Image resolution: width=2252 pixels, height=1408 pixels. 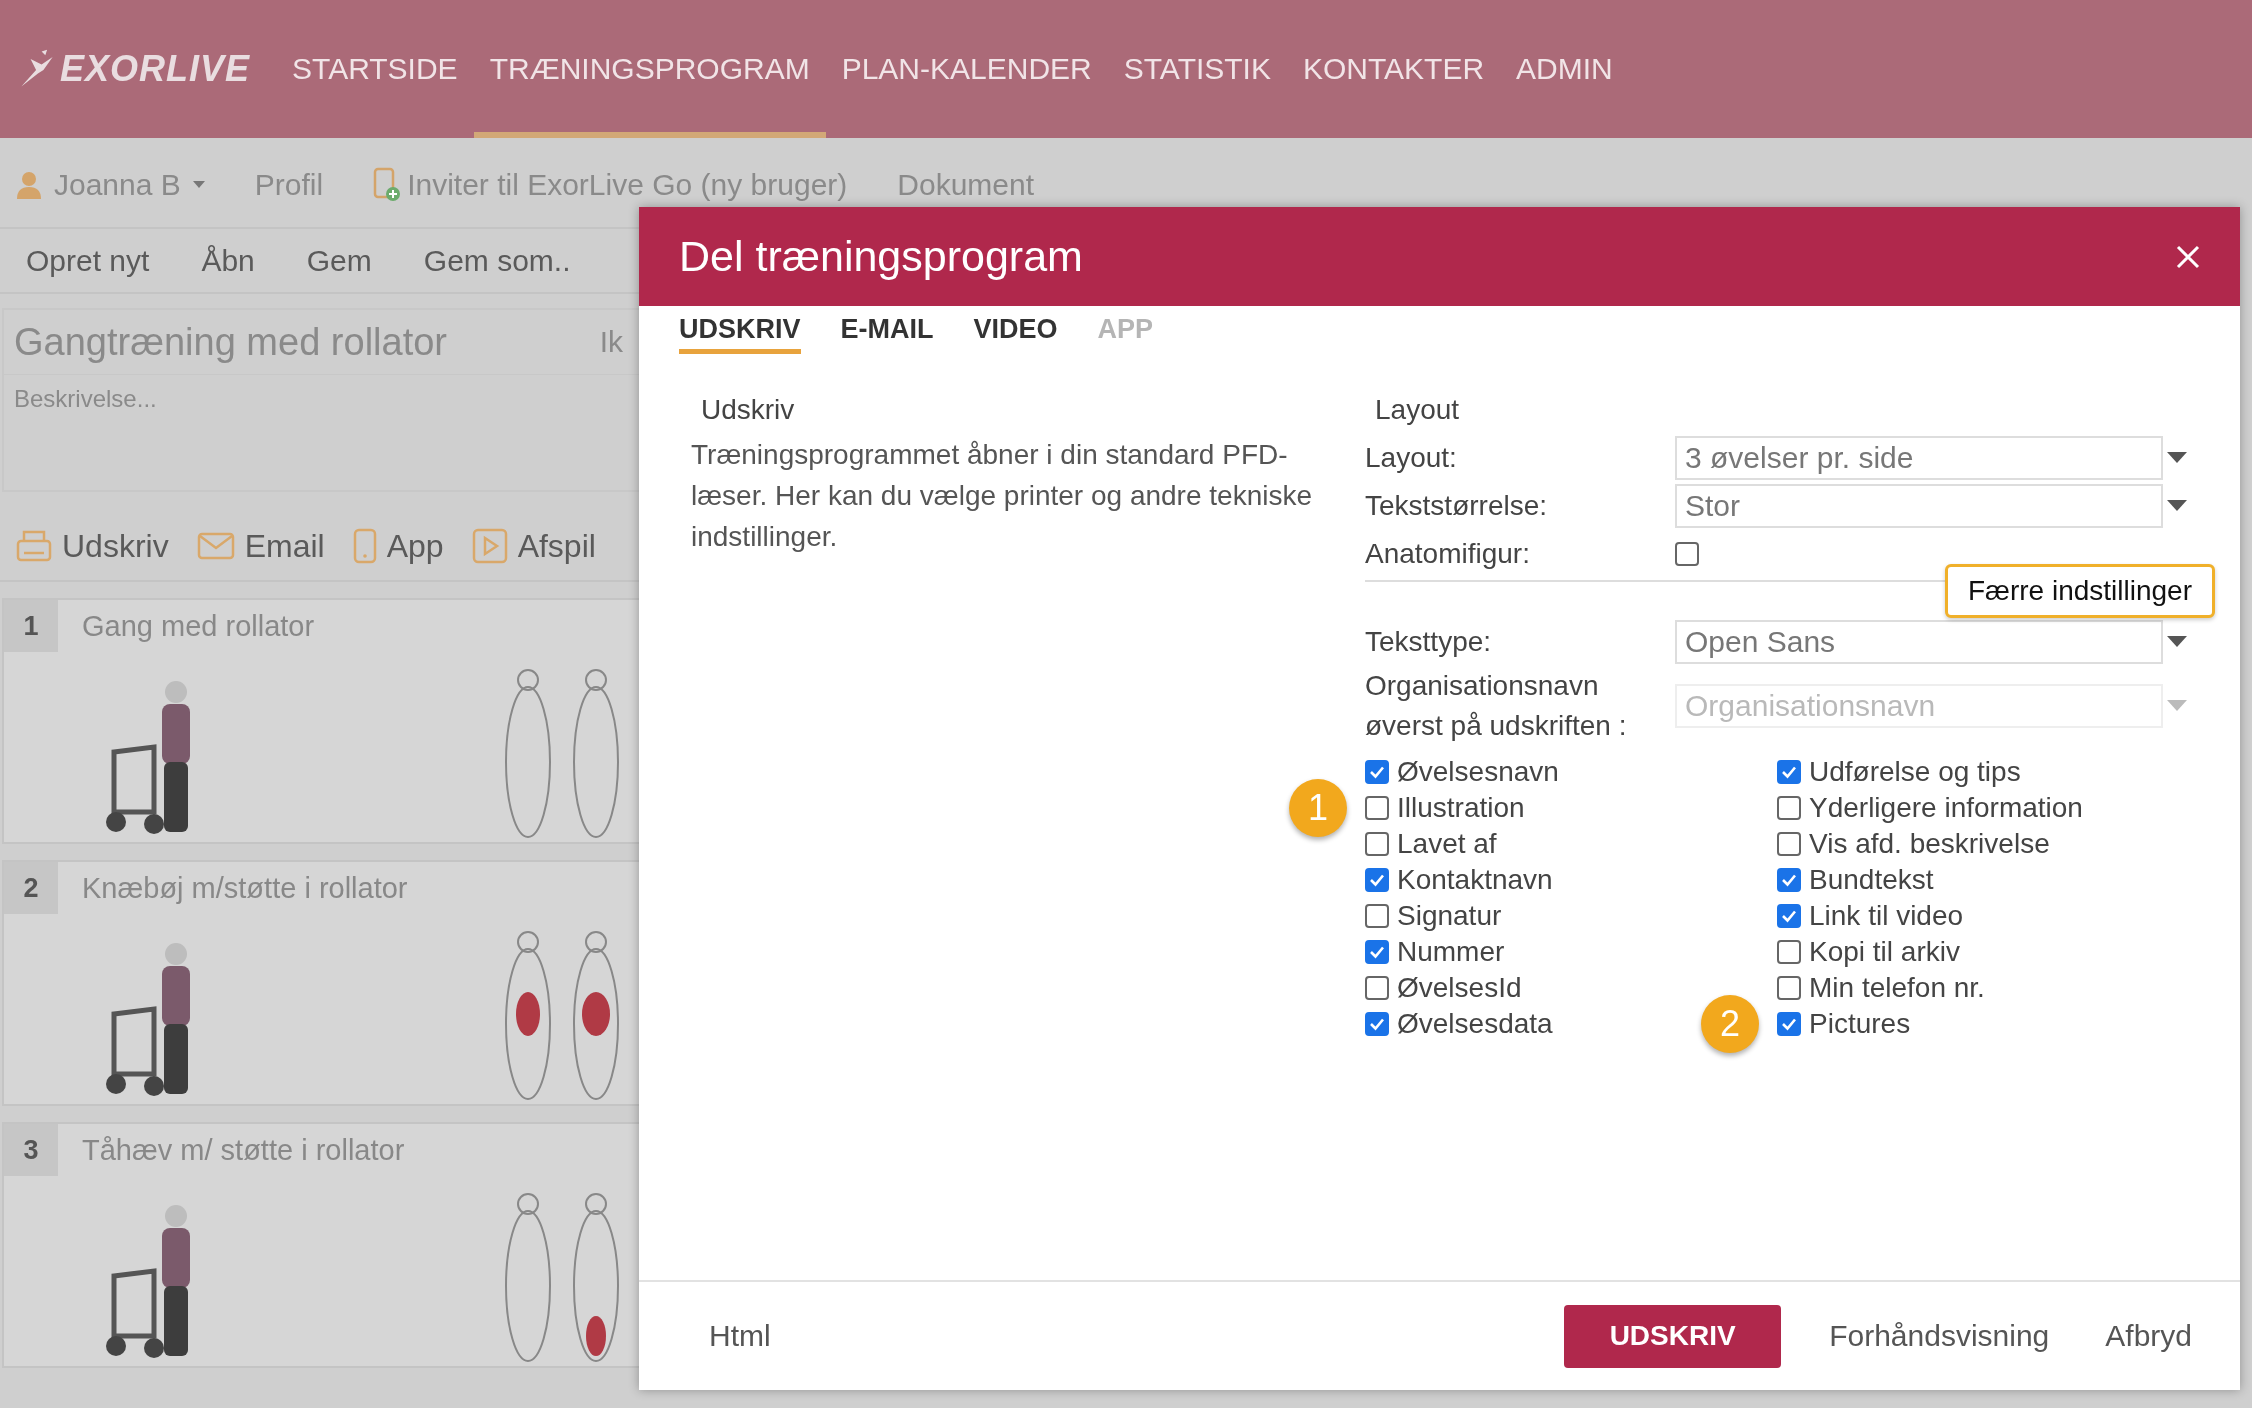 What do you see at coordinates (610, 184) in the screenshot?
I see `invite-link: Inviter til ExorLive Go (ny bruger)` at bounding box center [610, 184].